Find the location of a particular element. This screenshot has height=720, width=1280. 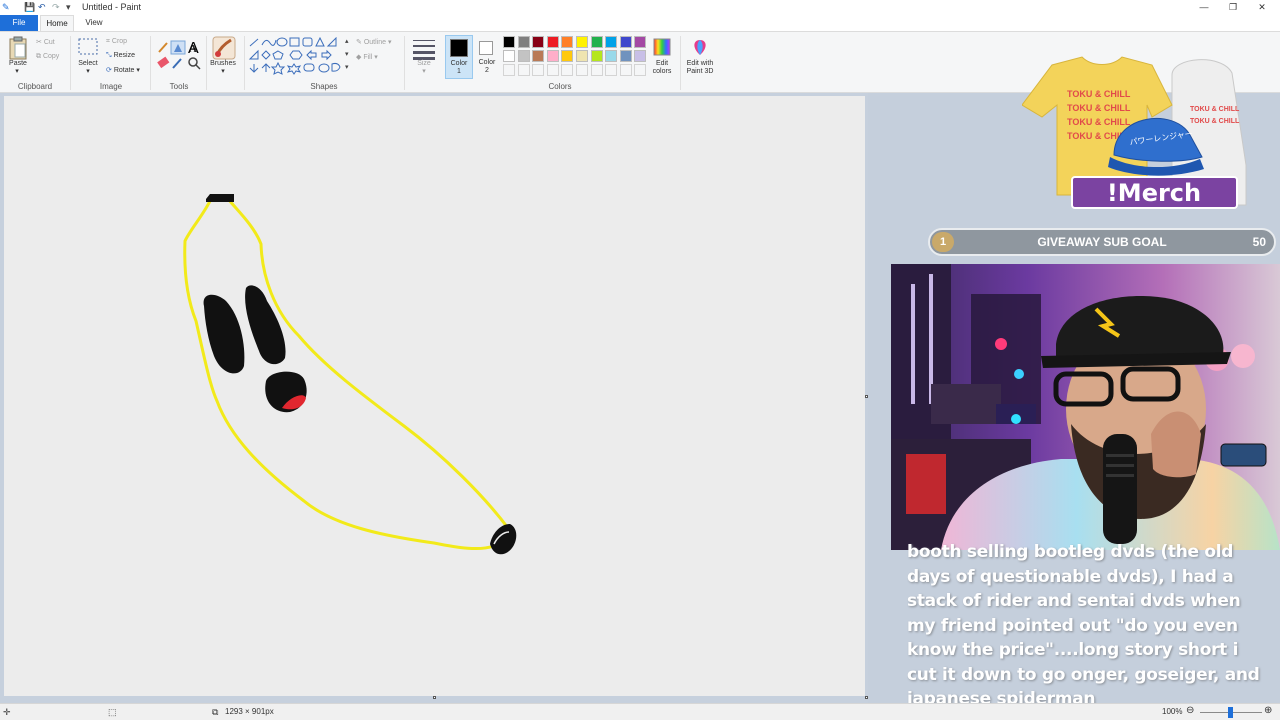

select-dropdown-icon: ▾ is located at coordinates (88, 72).